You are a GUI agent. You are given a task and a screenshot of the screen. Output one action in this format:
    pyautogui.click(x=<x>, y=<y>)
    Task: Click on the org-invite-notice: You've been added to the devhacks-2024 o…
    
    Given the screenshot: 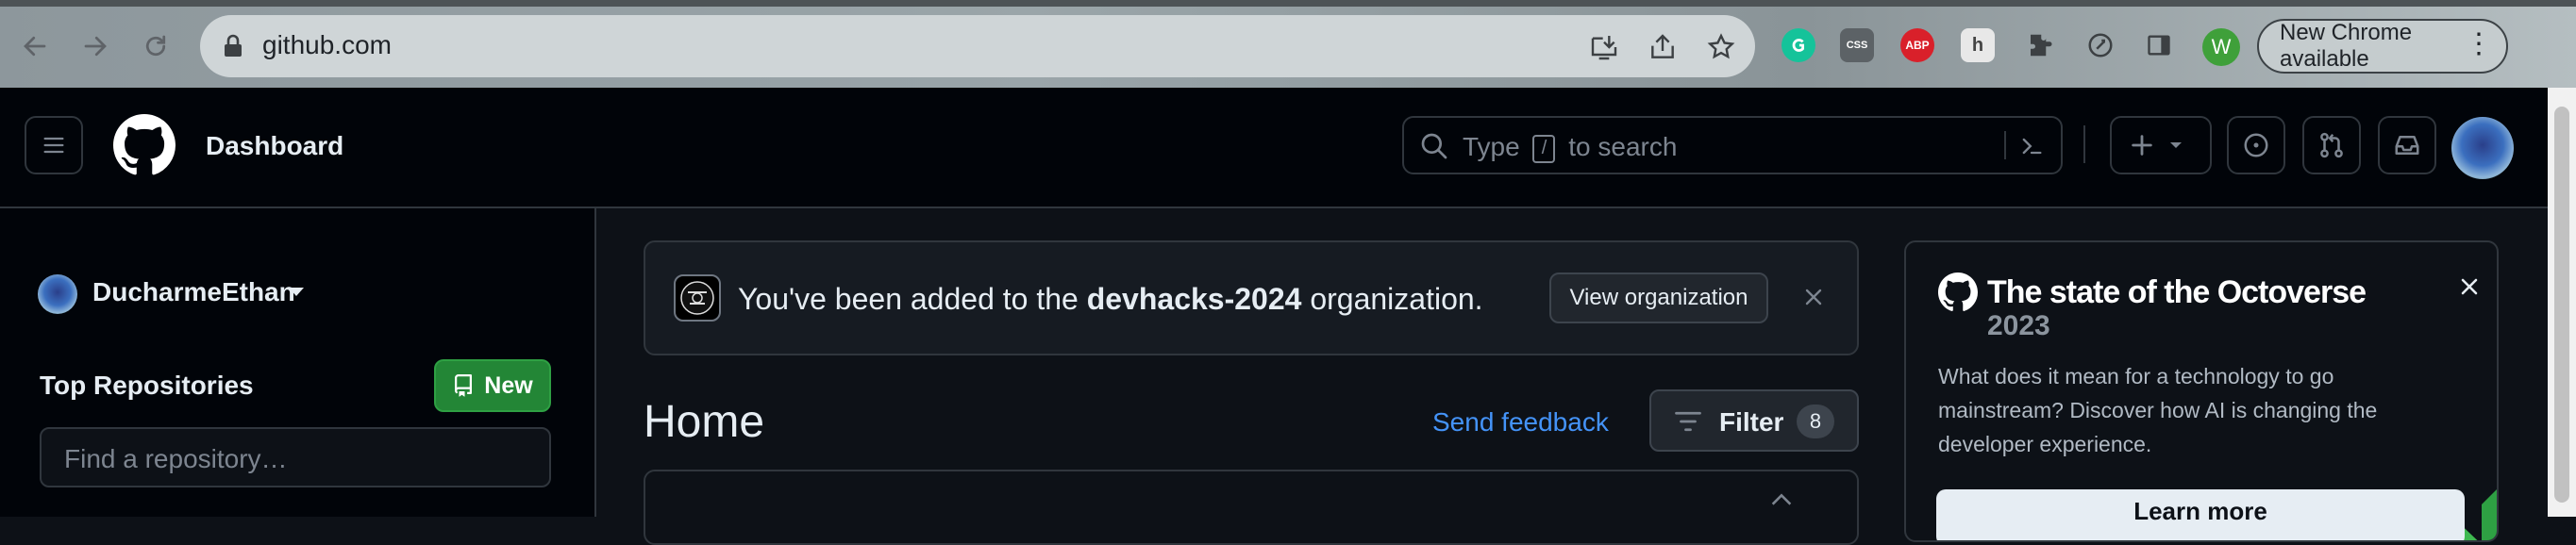 What is the action you would take?
    pyautogui.click(x=1251, y=297)
    